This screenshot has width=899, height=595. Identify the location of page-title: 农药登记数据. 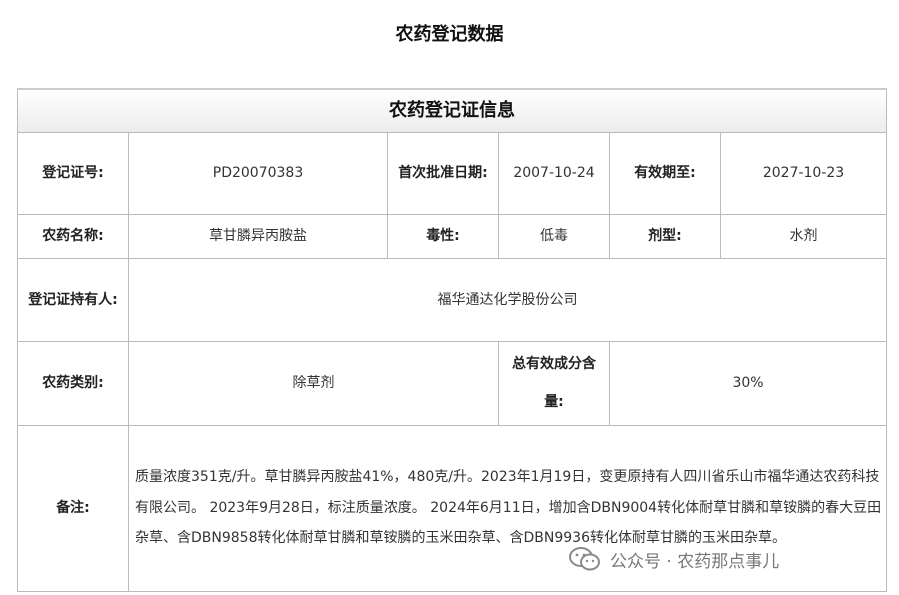
(449, 34).